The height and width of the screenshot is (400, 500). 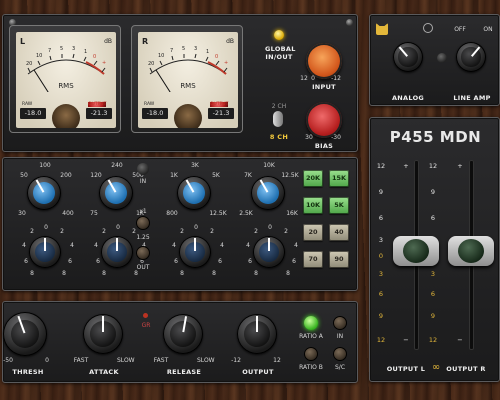 What do you see at coordinates (339, 205) in the screenshot?
I see `eq-filter-button: 5K` at bounding box center [339, 205].